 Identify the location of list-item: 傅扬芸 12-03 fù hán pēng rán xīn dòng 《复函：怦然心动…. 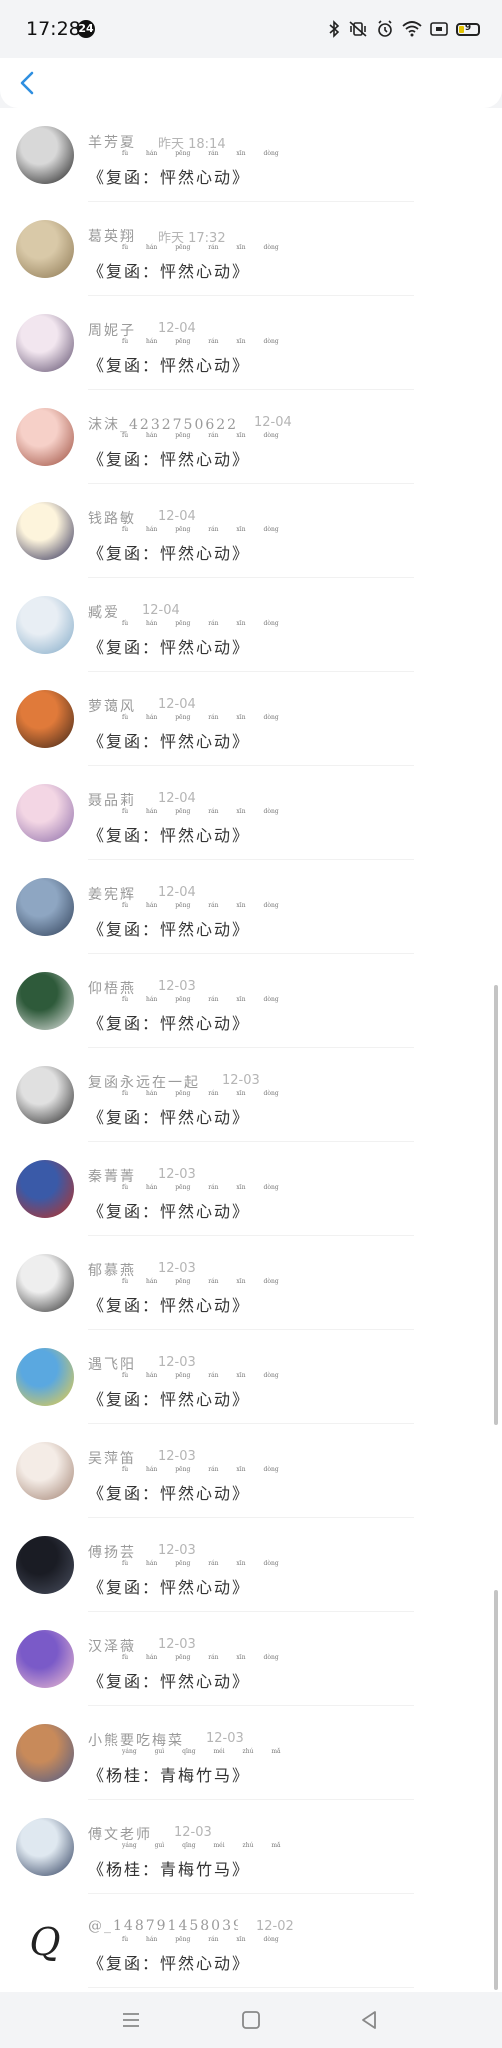
(251, 1565).